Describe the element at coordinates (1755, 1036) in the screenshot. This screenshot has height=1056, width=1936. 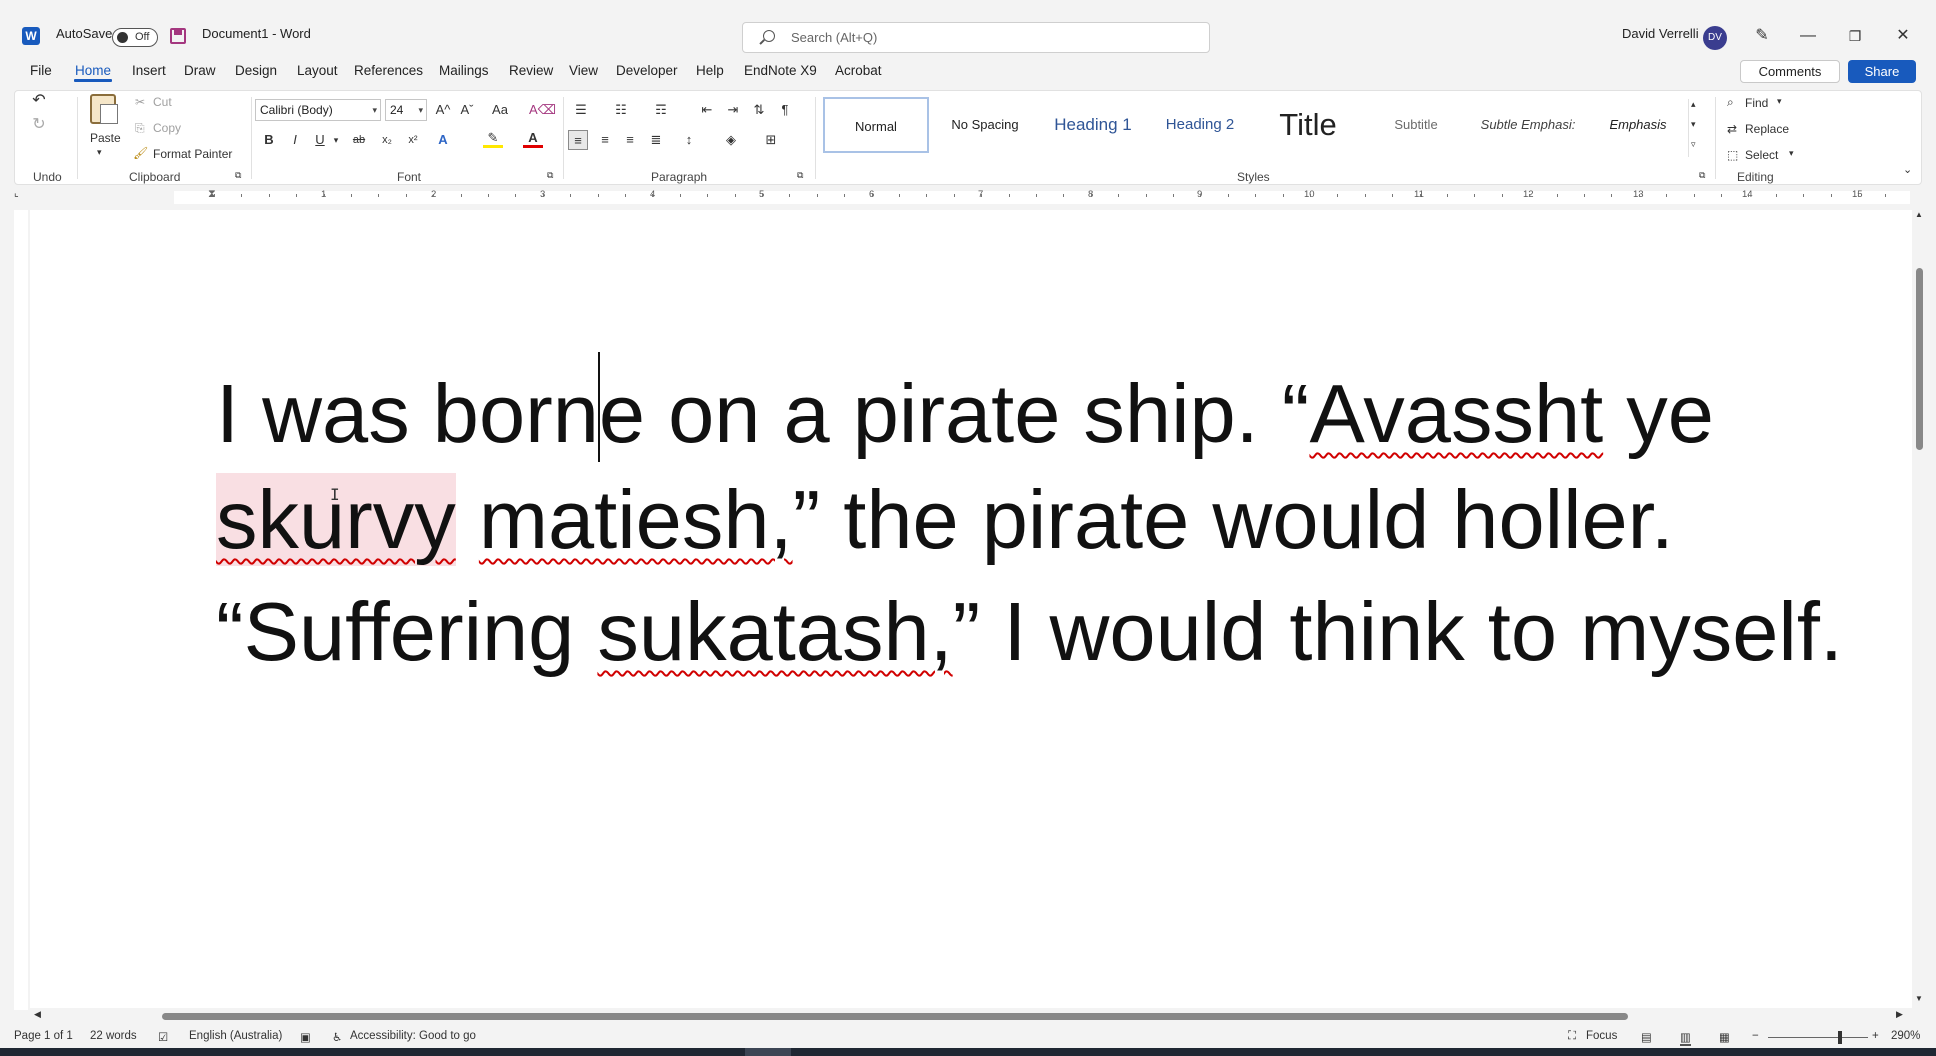
I see `zoom-out-button: −` at that location.